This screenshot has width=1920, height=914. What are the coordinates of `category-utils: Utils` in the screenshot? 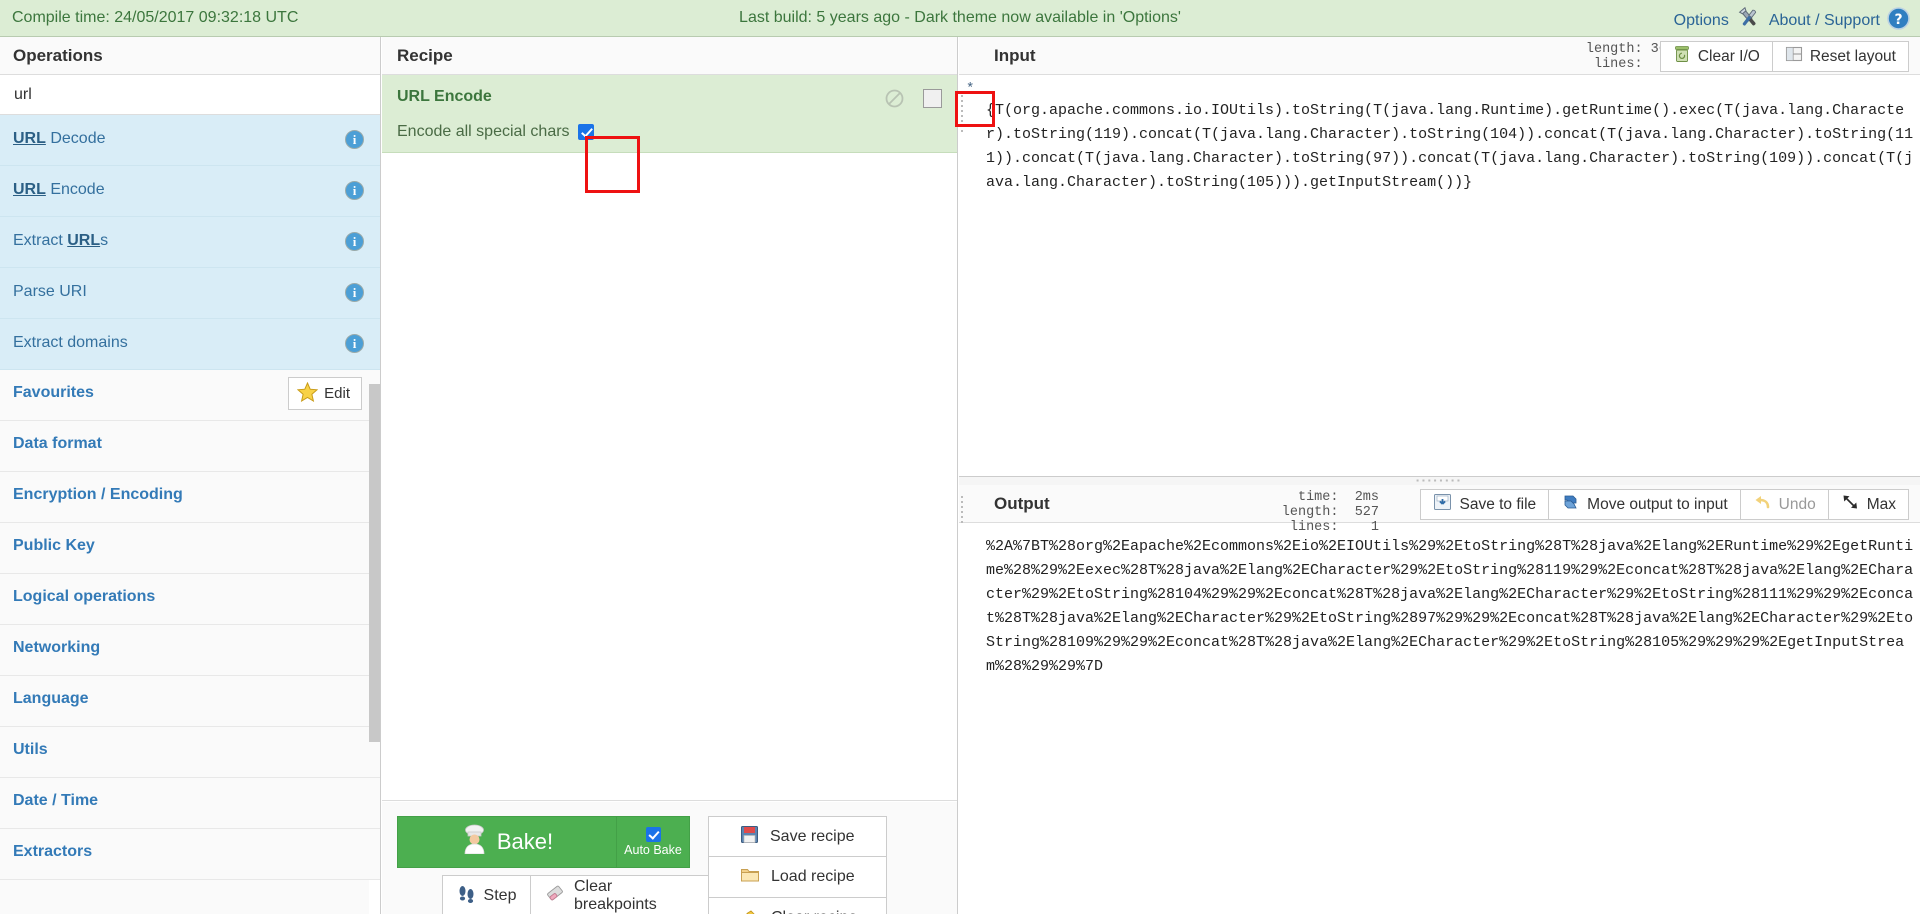 It's located at (190, 752).